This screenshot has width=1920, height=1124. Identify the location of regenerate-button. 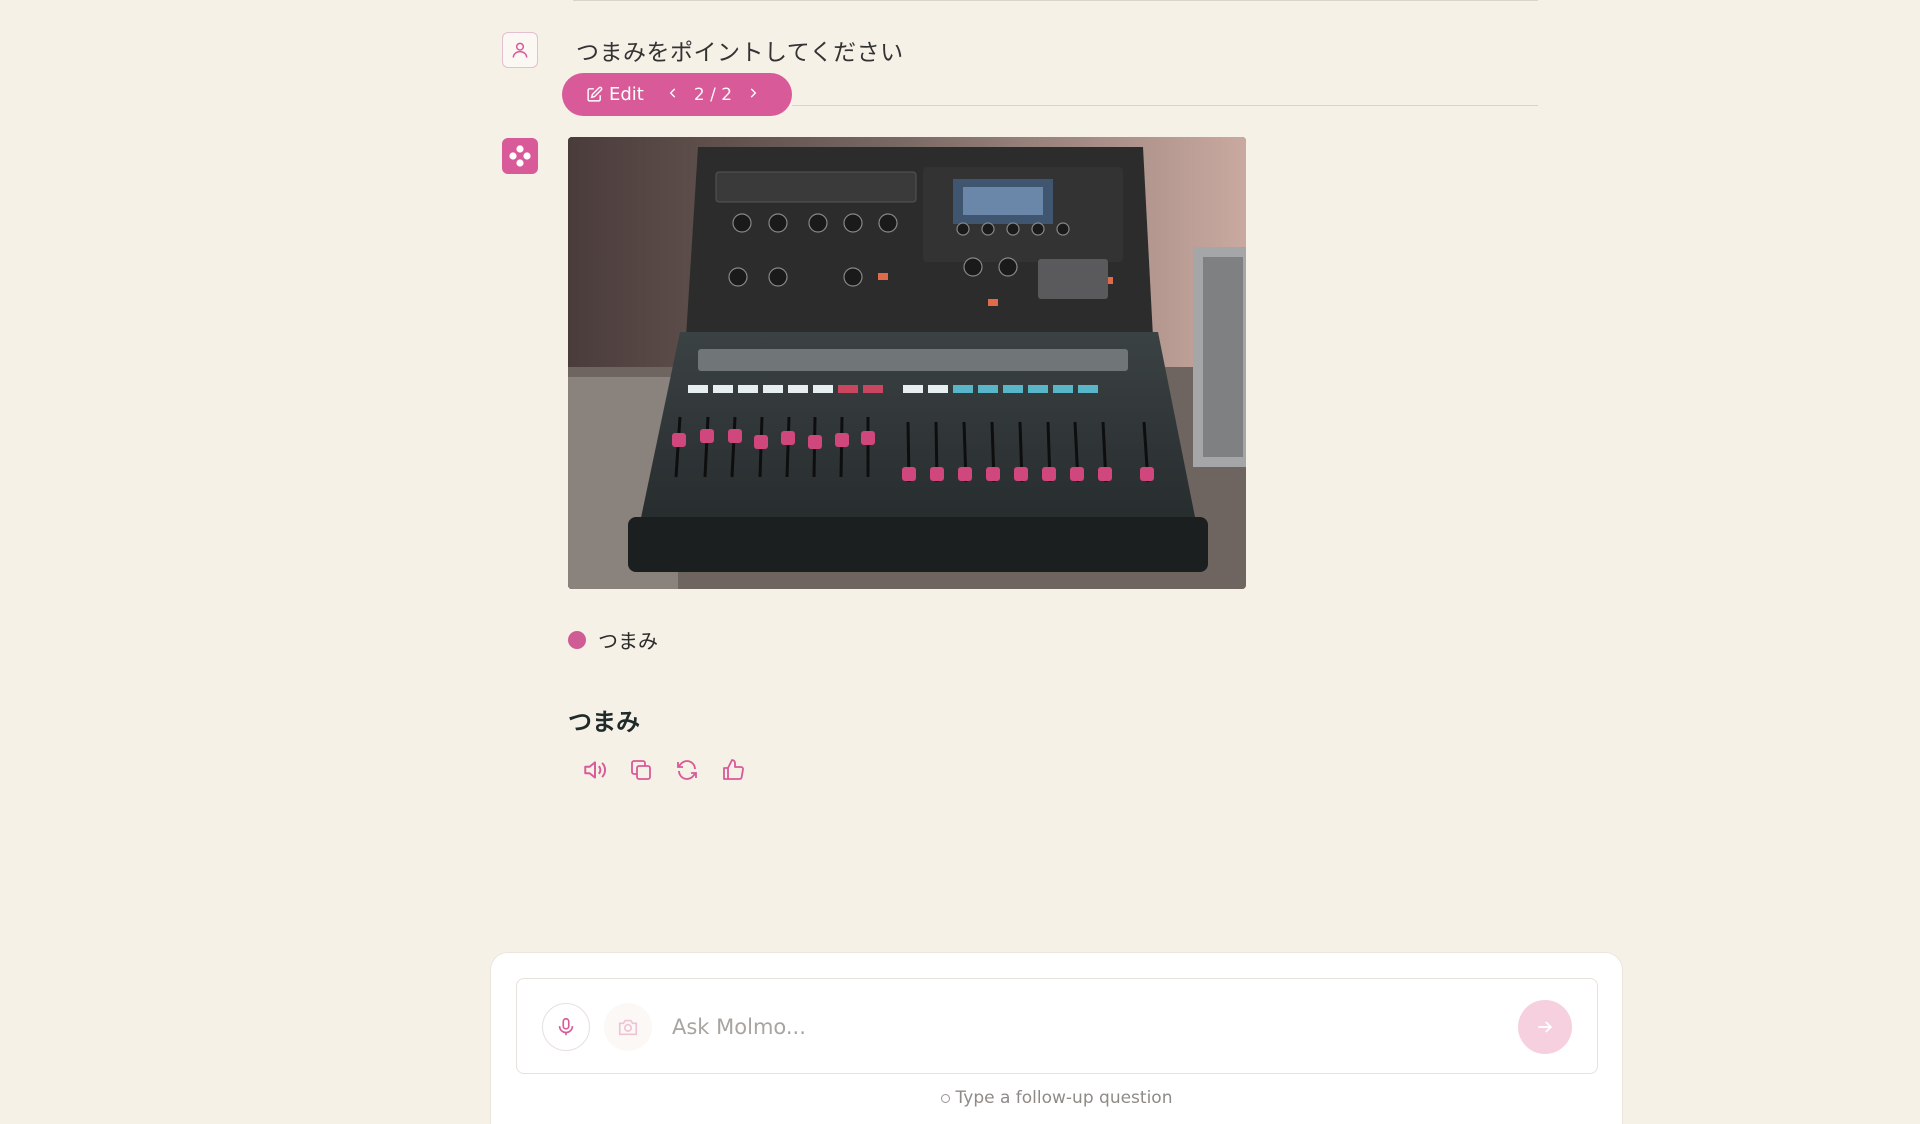
(687, 770).